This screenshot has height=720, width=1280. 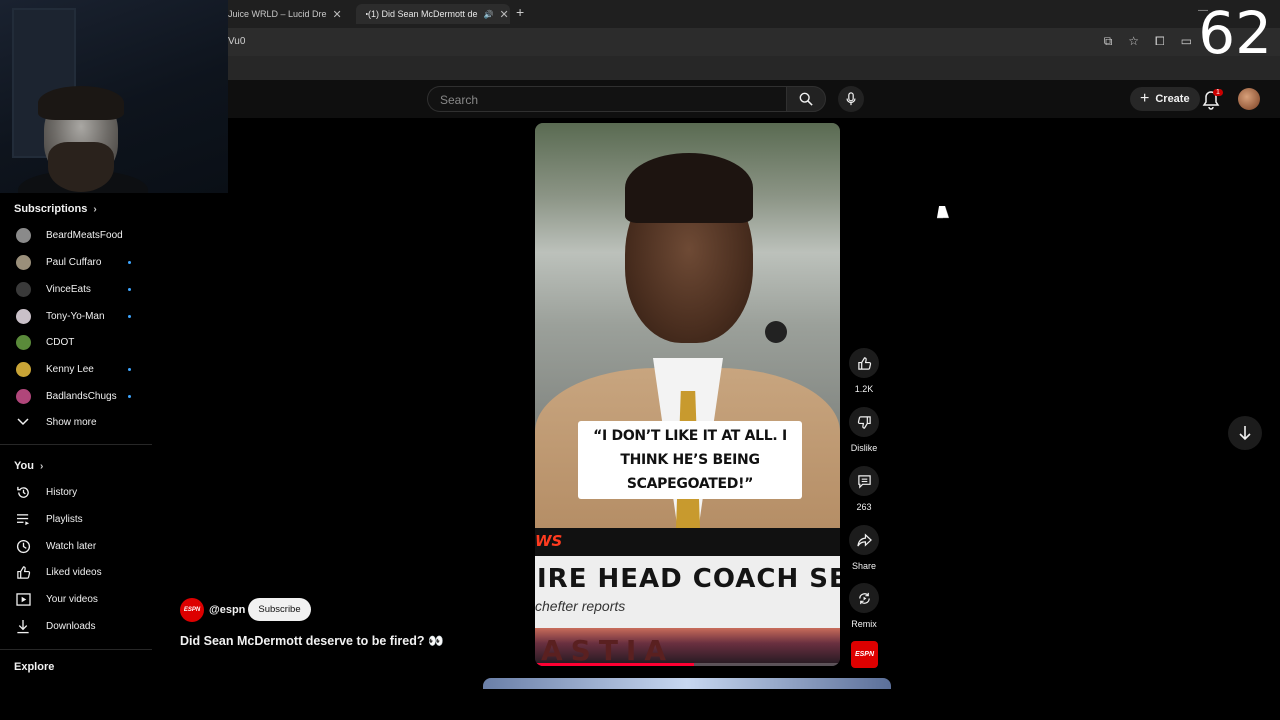 I want to click on banner-fragment: WS, so click(x=549, y=541).